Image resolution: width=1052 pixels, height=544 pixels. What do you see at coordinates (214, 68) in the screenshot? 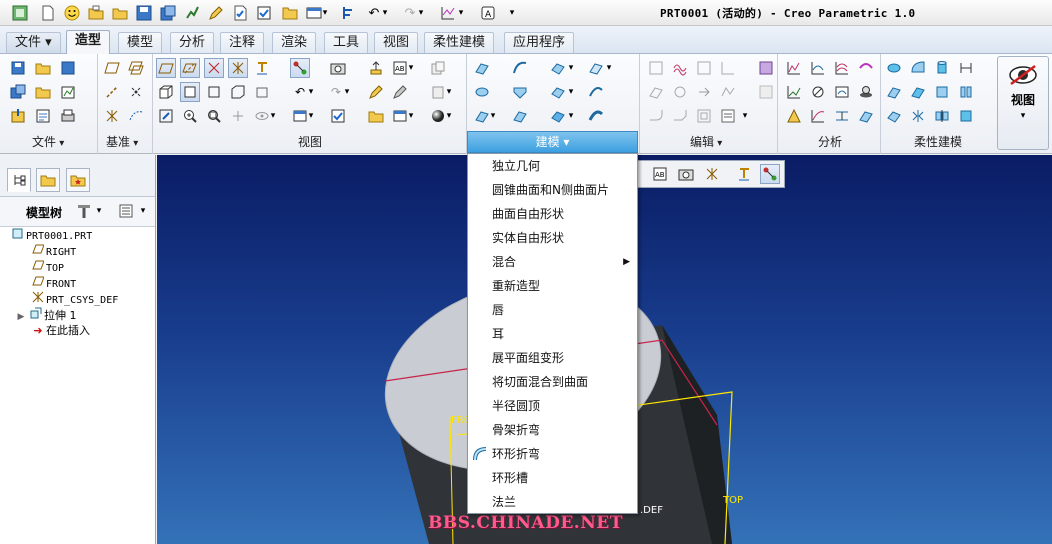
I see `point-display-icon` at bounding box center [214, 68].